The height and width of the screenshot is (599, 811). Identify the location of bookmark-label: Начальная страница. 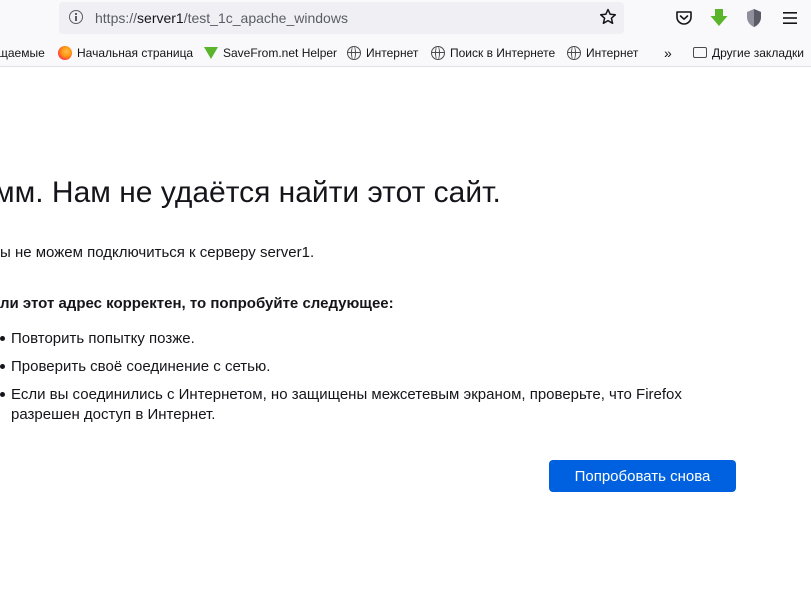
(135, 53).